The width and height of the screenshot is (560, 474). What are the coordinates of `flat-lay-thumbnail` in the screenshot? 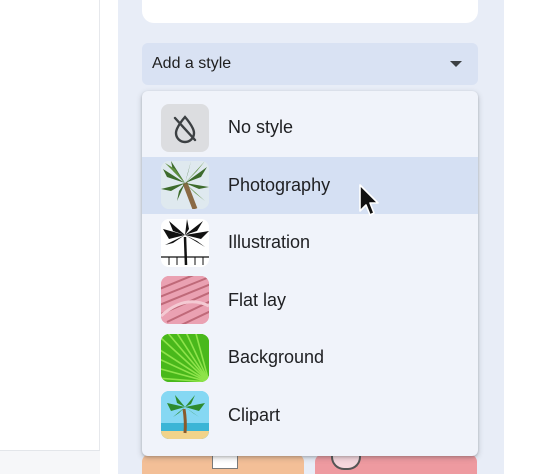 It's located at (185, 300).